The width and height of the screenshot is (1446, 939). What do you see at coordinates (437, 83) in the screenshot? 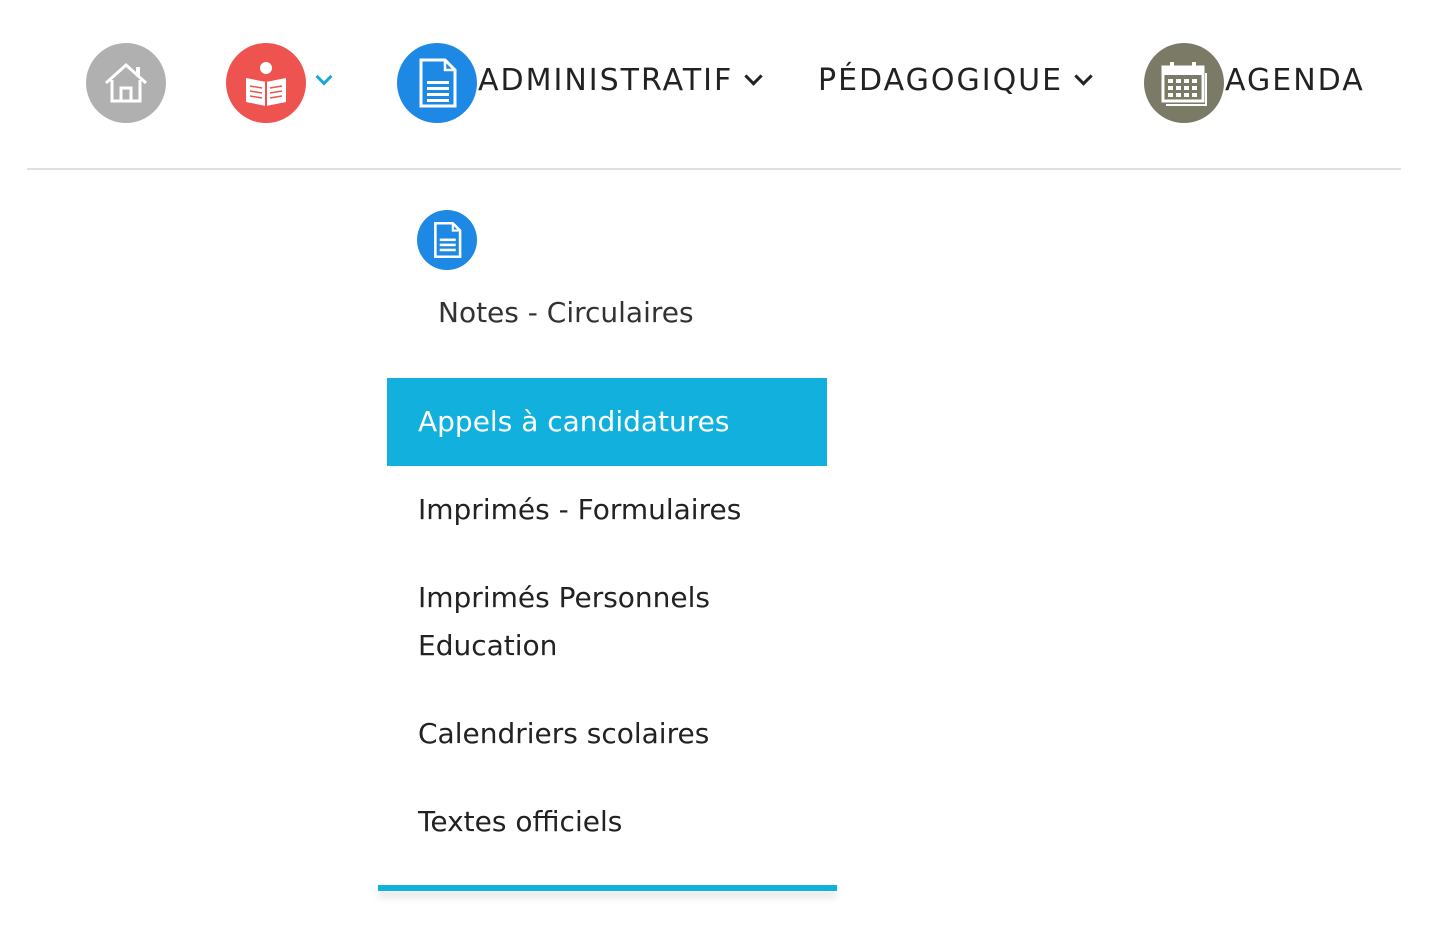
I see `administratif-document-icon` at bounding box center [437, 83].